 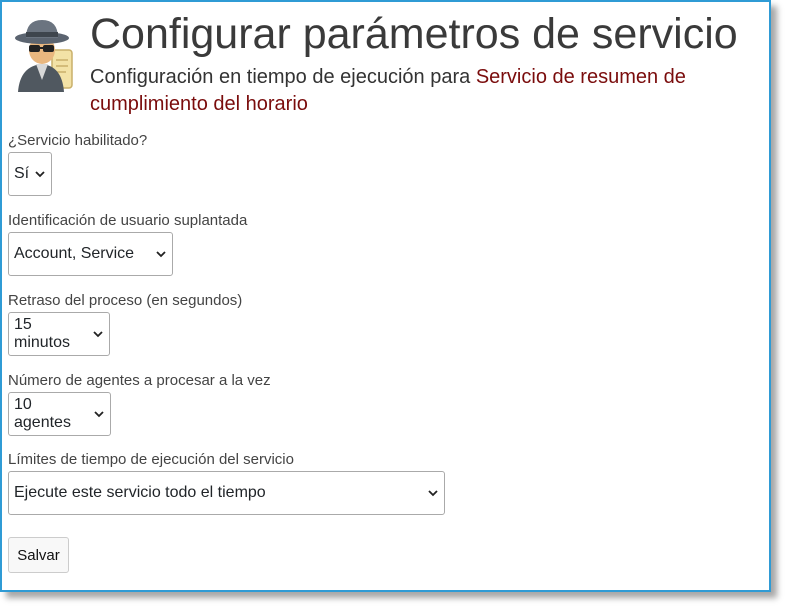 What do you see at coordinates (414, 34) in the screenshot?
I see `page-title: Configurar parámetros de servicio` at bounding box center [414, 34].